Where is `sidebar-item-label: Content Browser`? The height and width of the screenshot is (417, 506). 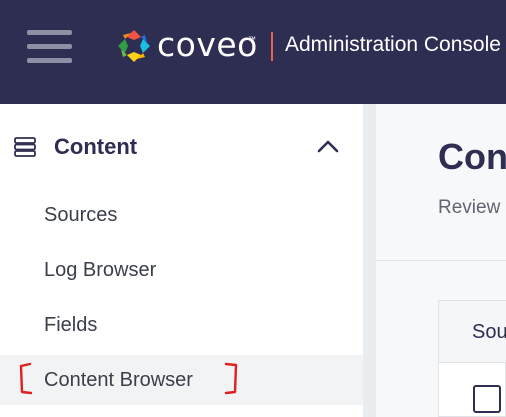 sidebar-item-label: Content Browser is located at coordinates (118, 380).